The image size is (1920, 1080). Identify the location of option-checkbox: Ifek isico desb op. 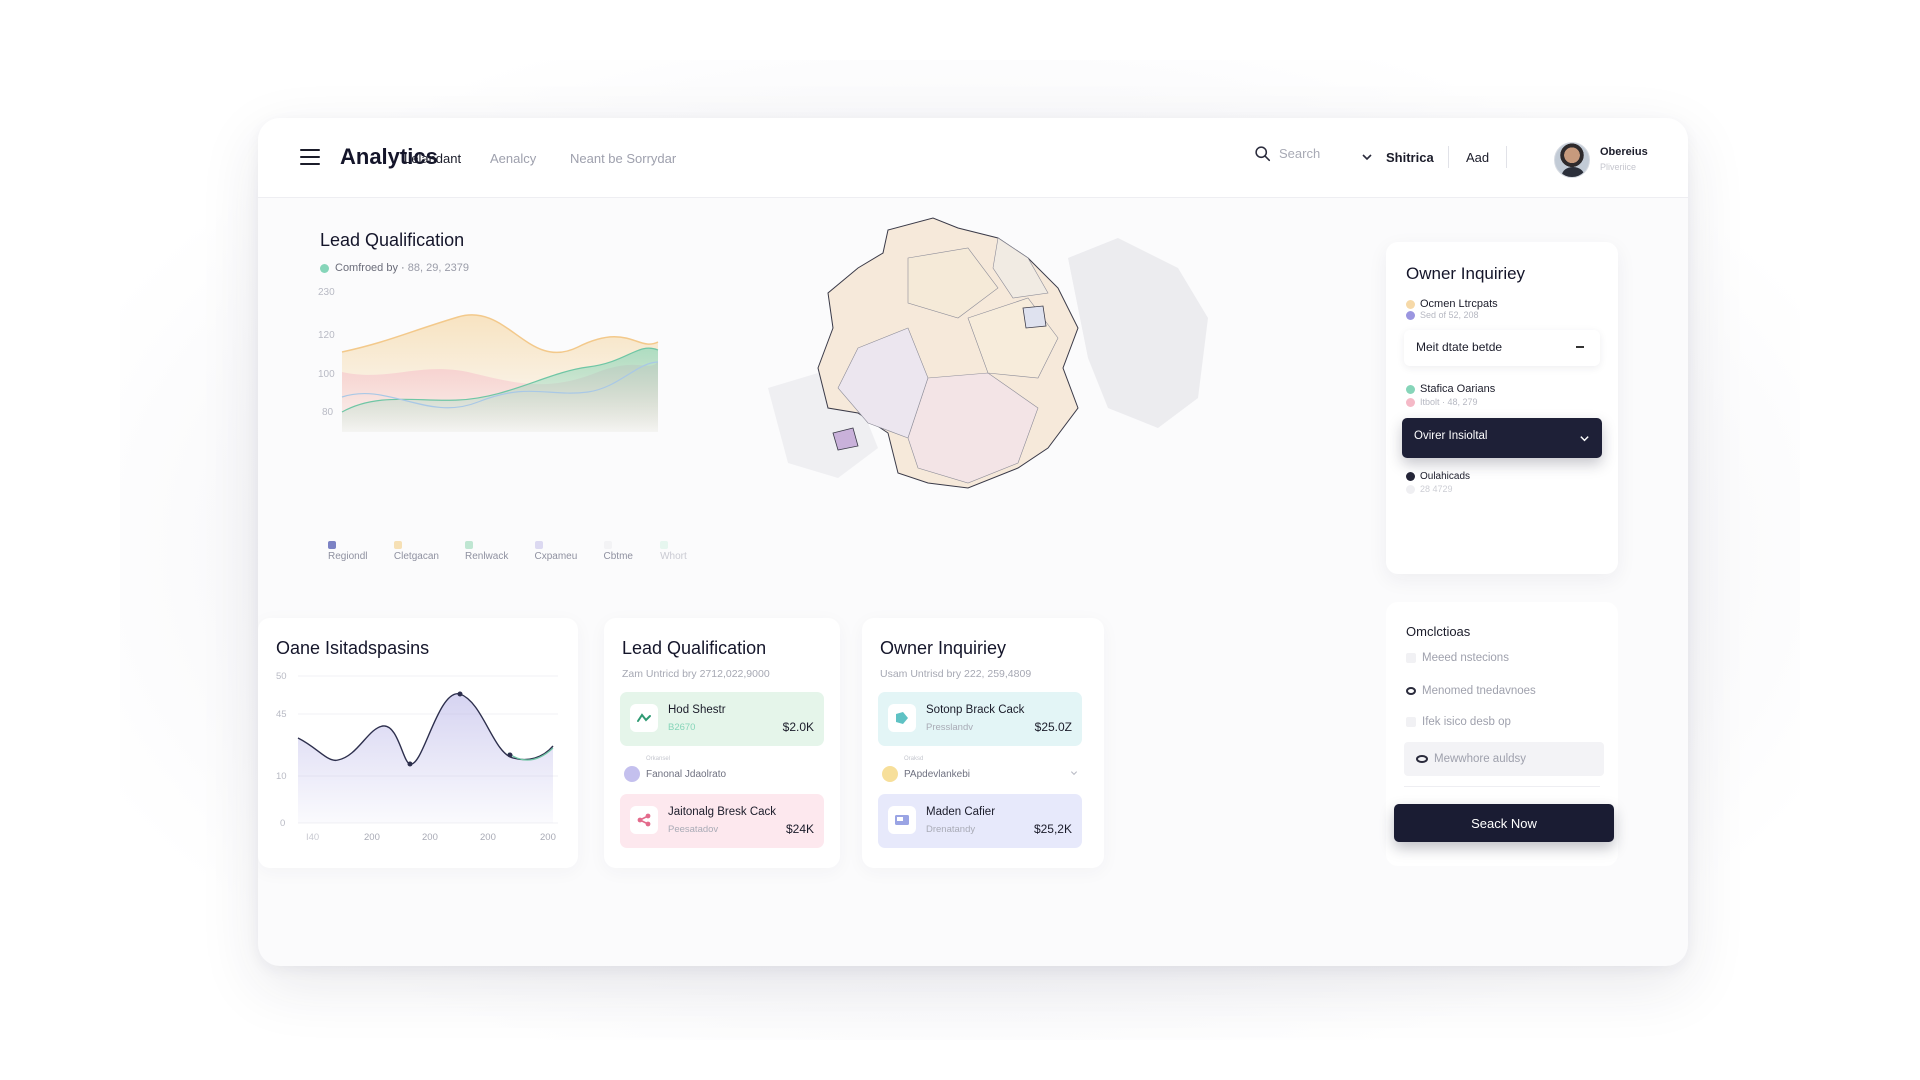
(1458, 722).